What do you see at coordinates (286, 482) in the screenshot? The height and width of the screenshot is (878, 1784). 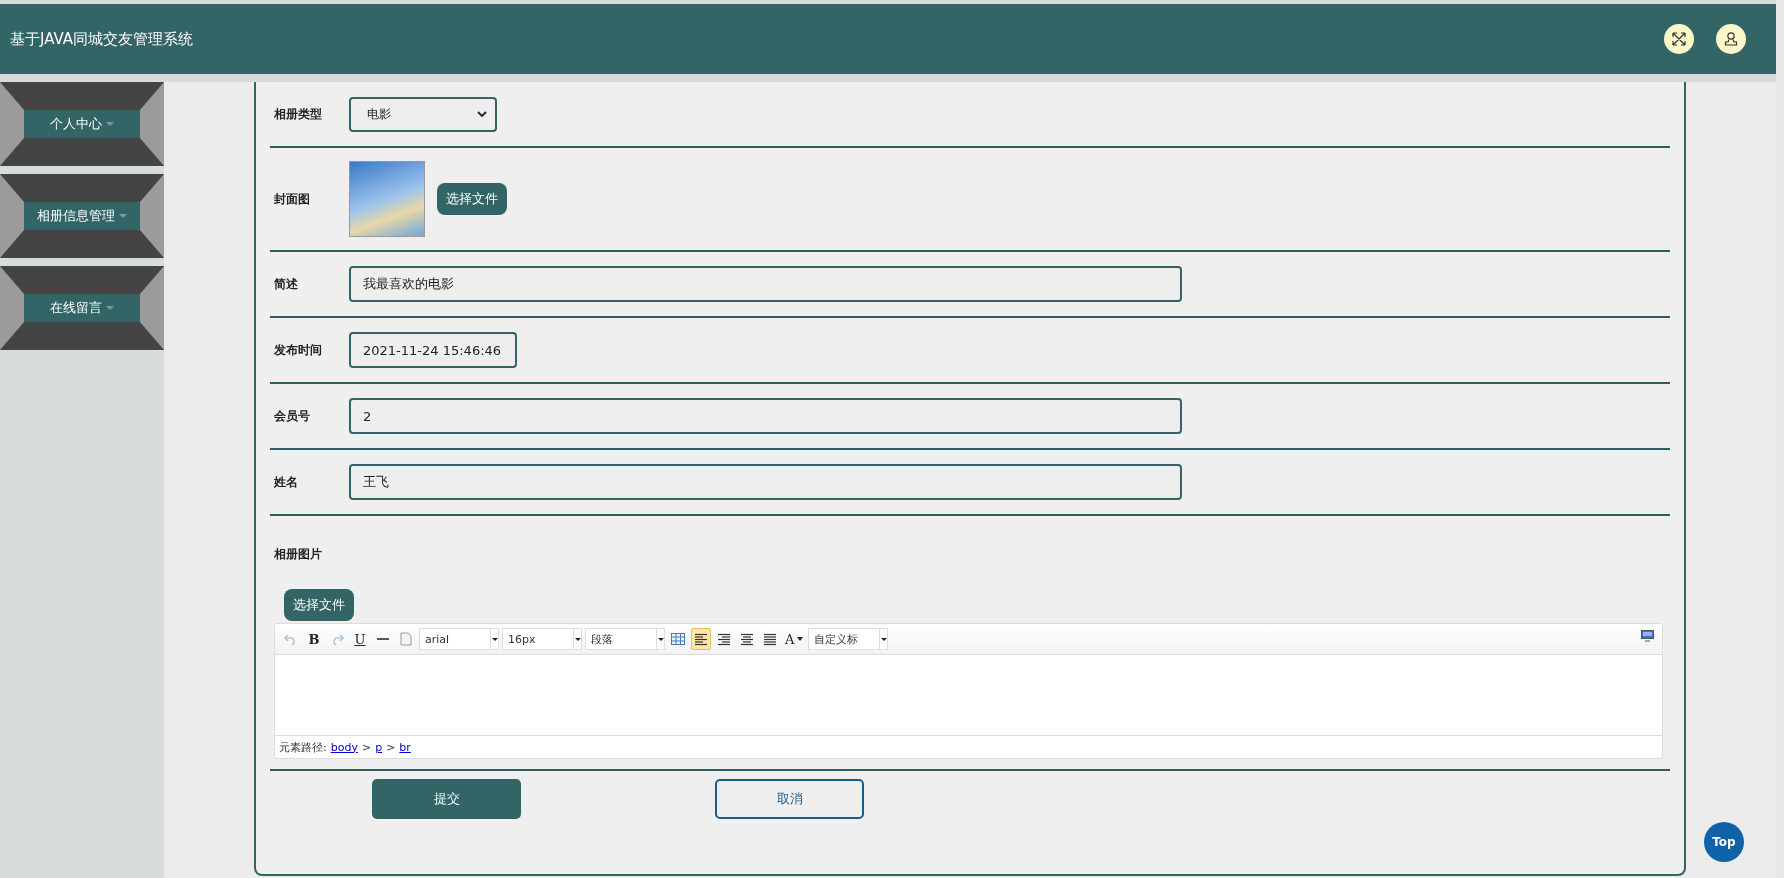 I see `field-label: 姓名` at bounding box center [286, 482].